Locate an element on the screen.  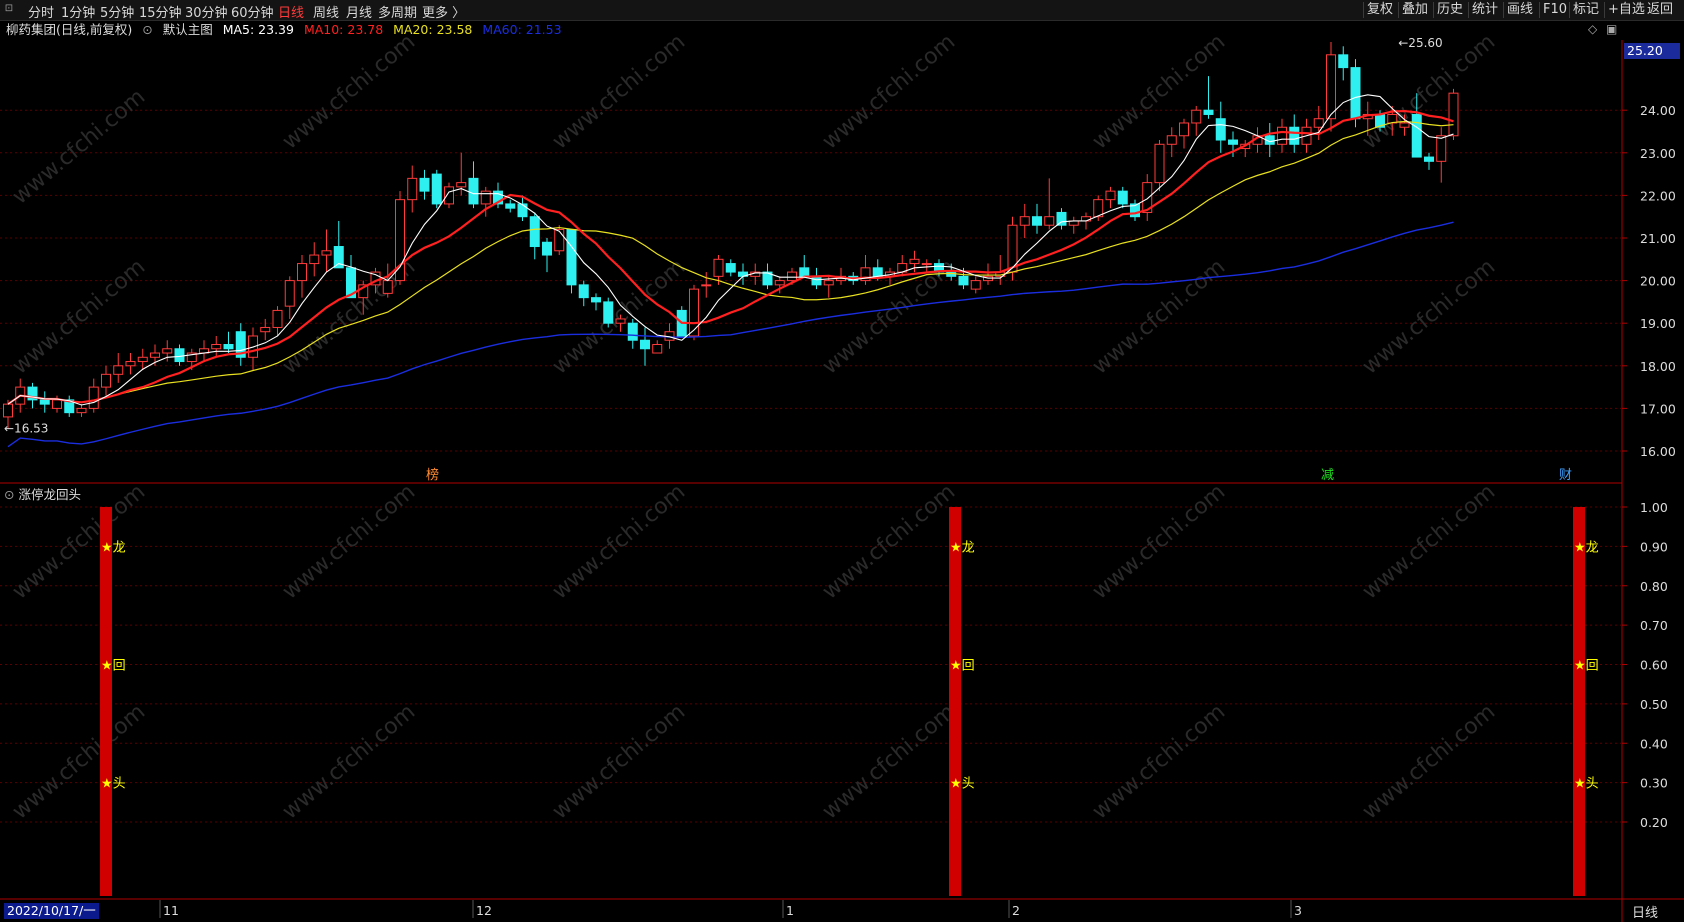
signal-marker: ★头 is located at coordinates (113, 784).